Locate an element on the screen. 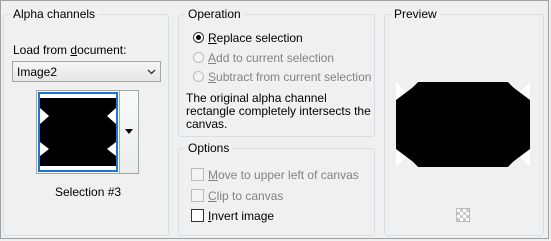 Image resolution: width=551 pixels, height=241 pixels. clip-to-canvas-checkbox is located at coordinates (197, 195).